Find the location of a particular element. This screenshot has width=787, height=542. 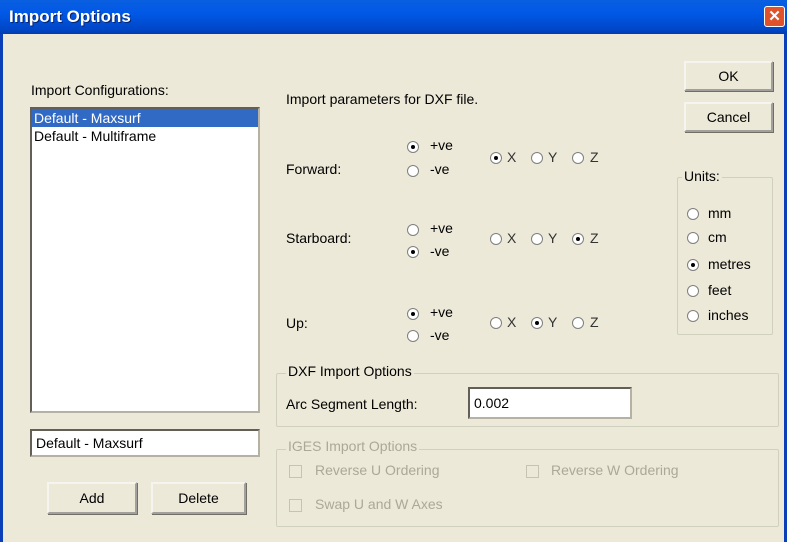

ok-button: OK is located at coordinates (728, 76).